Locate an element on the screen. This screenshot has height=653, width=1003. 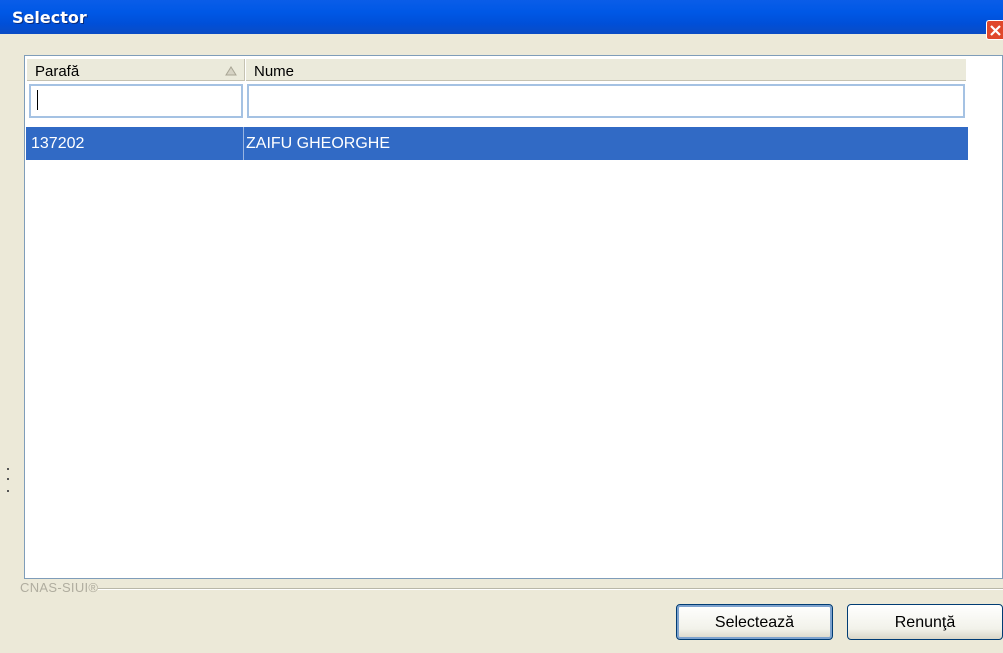
close-button is located at coordinates (994, 30).